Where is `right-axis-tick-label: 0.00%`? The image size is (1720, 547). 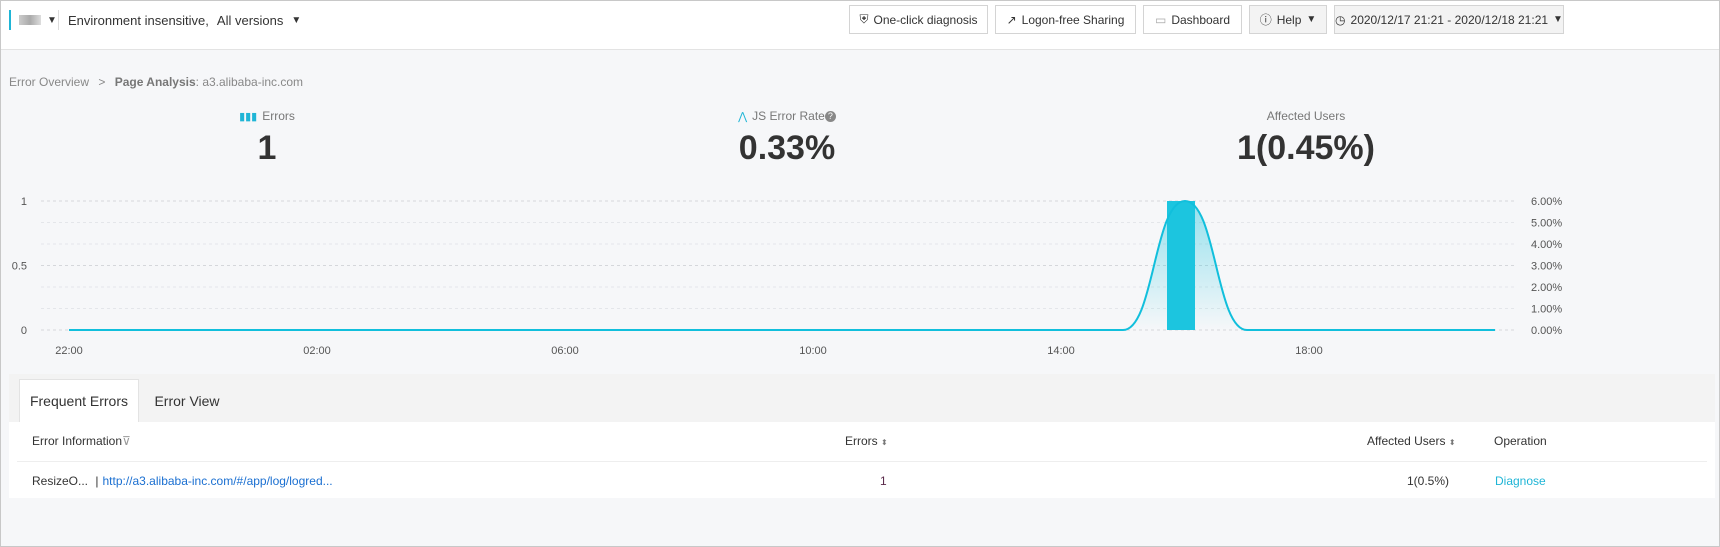 right-axis-tick-label: 0.00% is located at coordinates (1546, 331).